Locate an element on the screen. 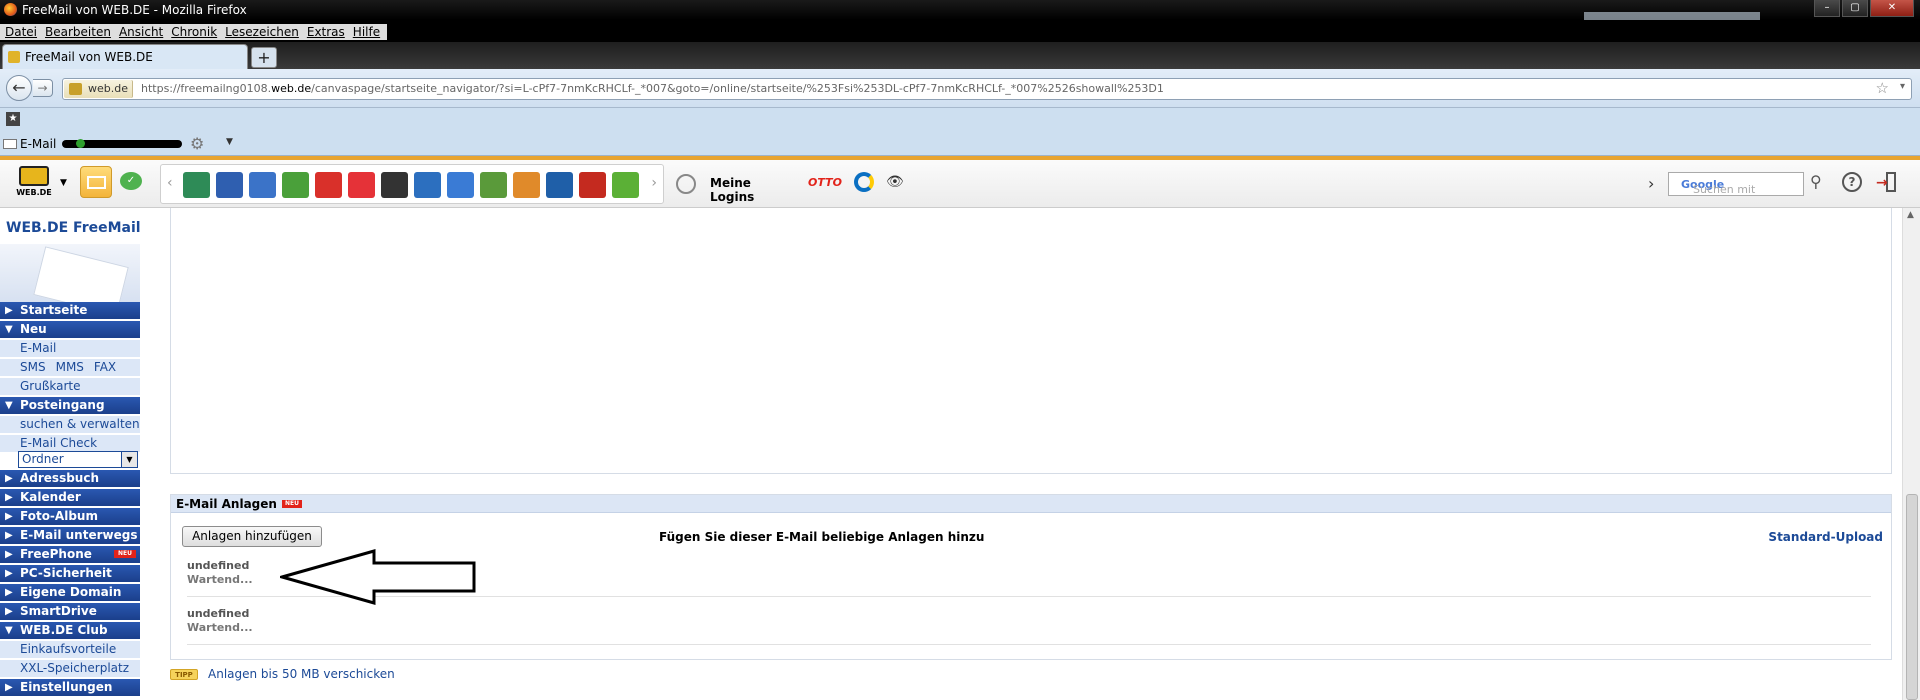  menu-bearbeiten: Bearbeiten is located at coordinates (79, 32).